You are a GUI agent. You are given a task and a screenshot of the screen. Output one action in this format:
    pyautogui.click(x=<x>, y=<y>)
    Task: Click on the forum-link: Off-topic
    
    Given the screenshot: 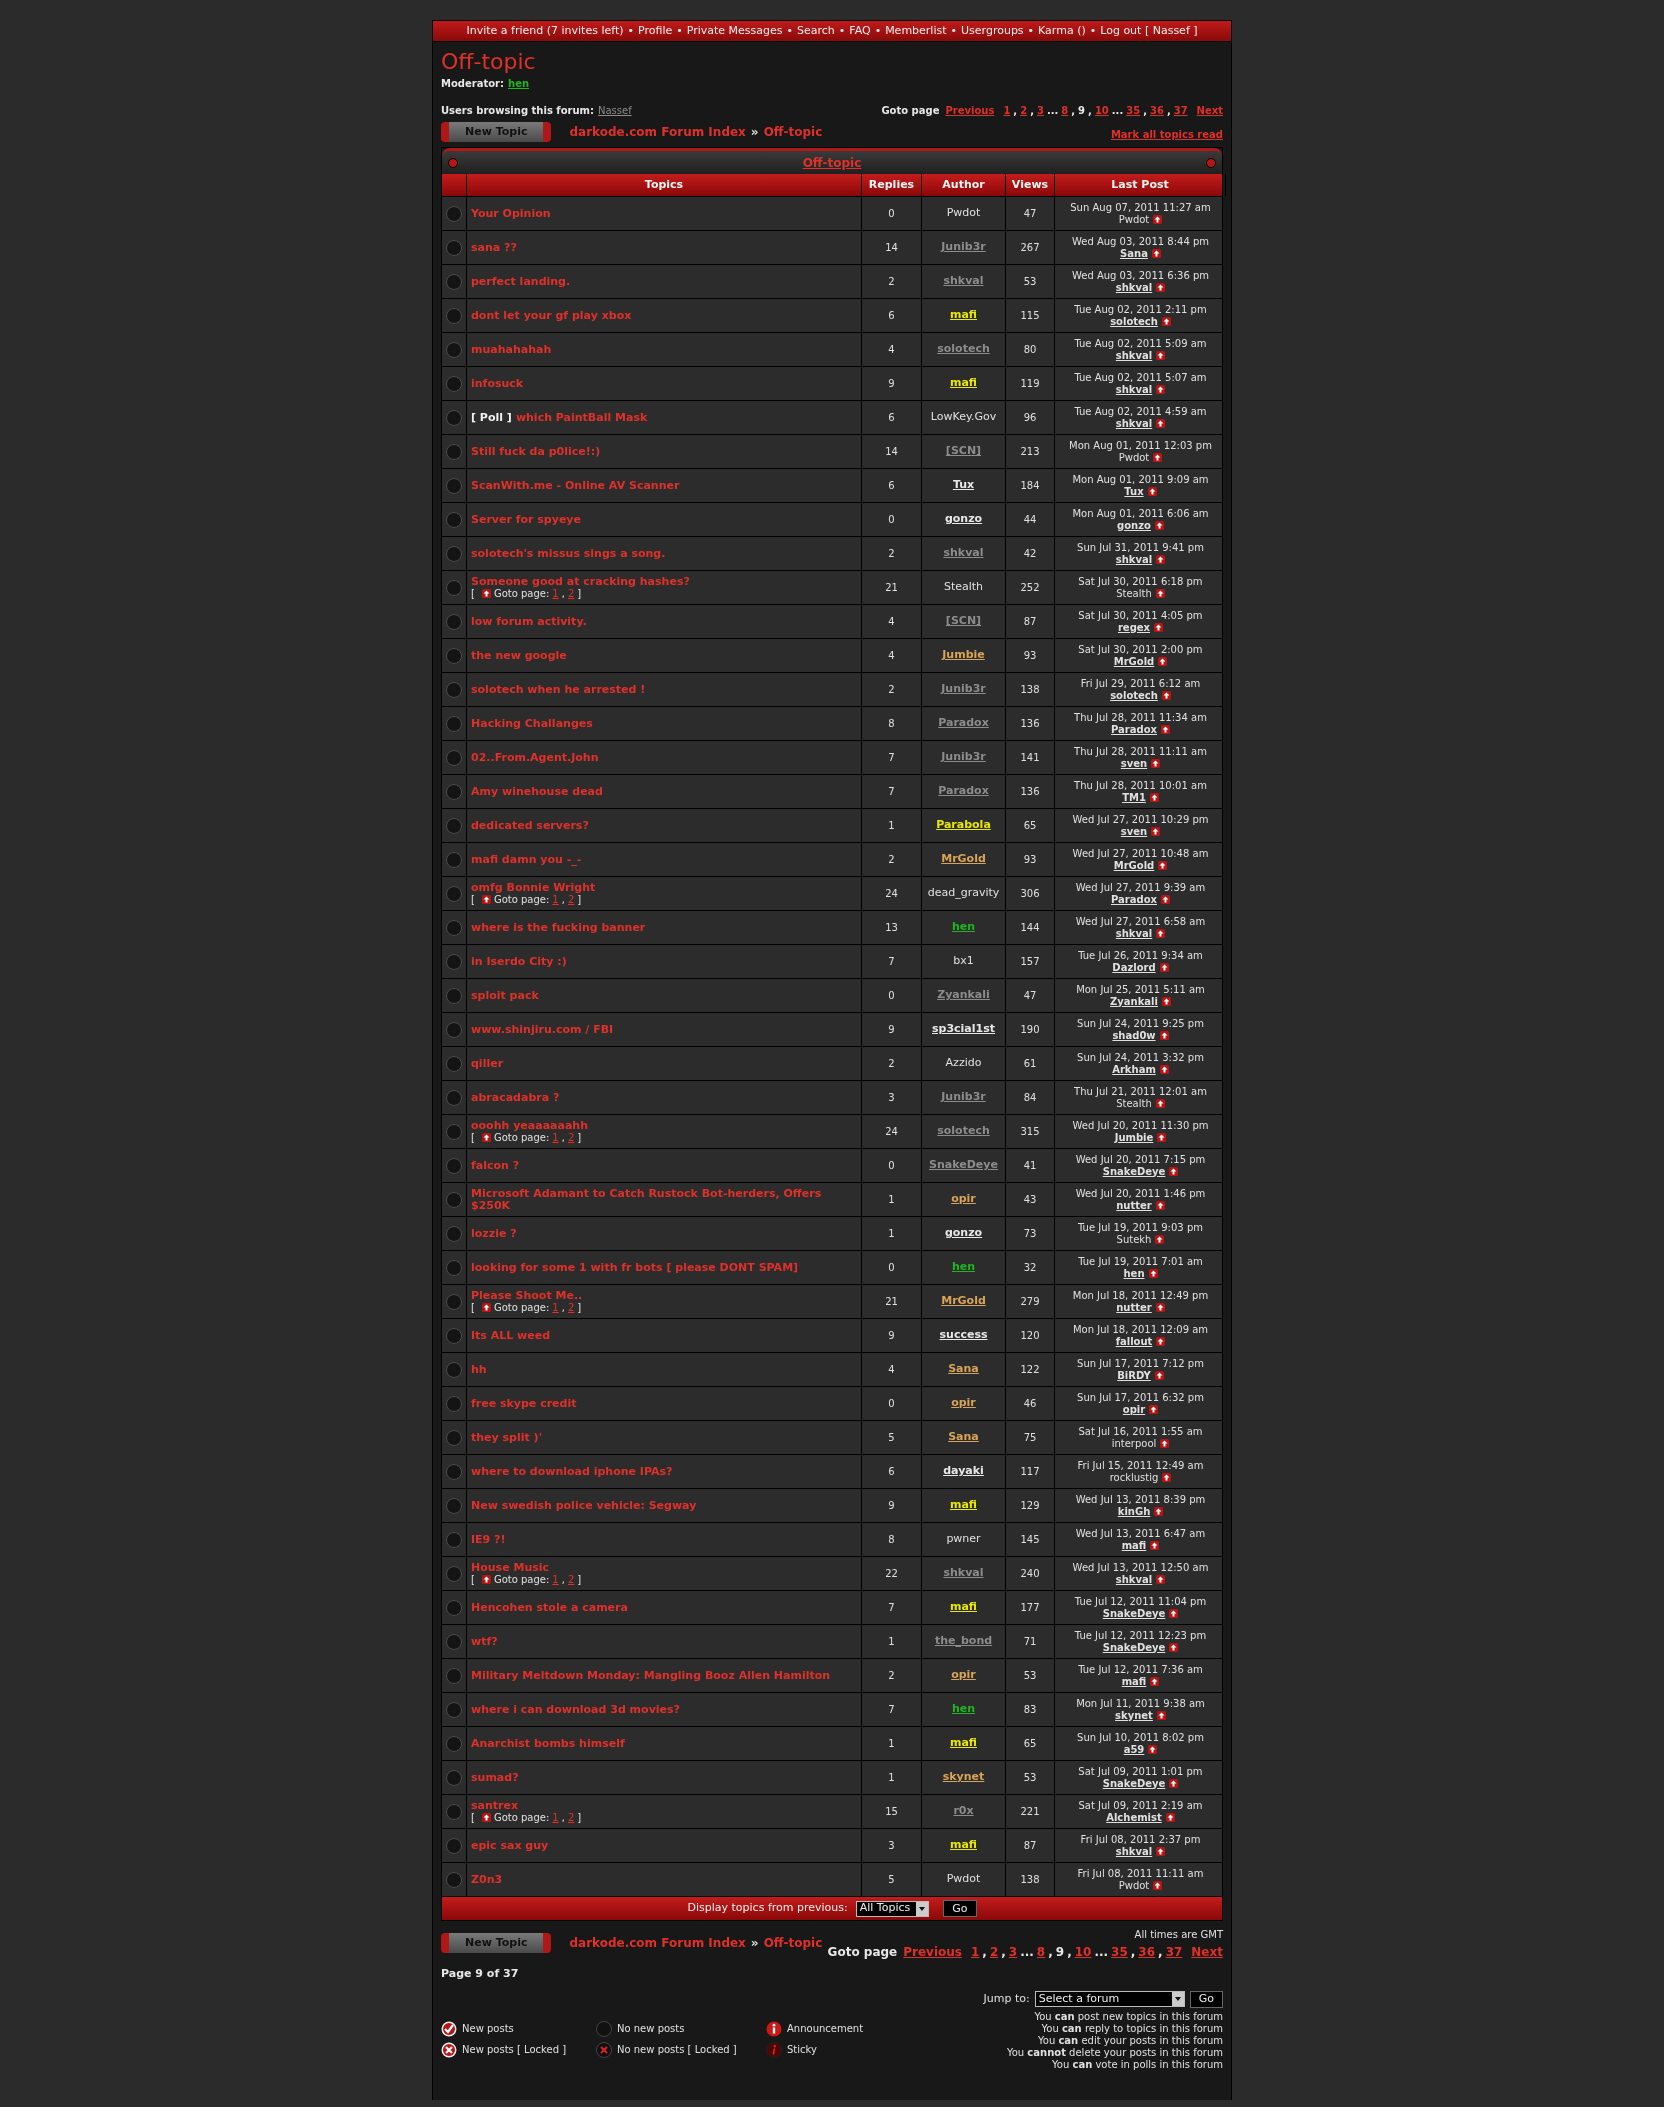 What is the action you would take?
    pyautogui.click(x=793, y=132)
    